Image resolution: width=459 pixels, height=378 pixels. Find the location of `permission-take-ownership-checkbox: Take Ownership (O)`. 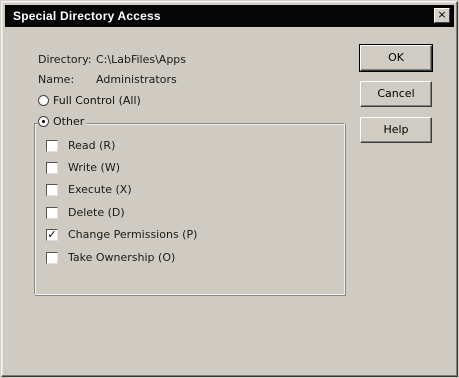

permission-take-ownership-checkbox: Take Ownership (O) is located at coordinates (110, 257).